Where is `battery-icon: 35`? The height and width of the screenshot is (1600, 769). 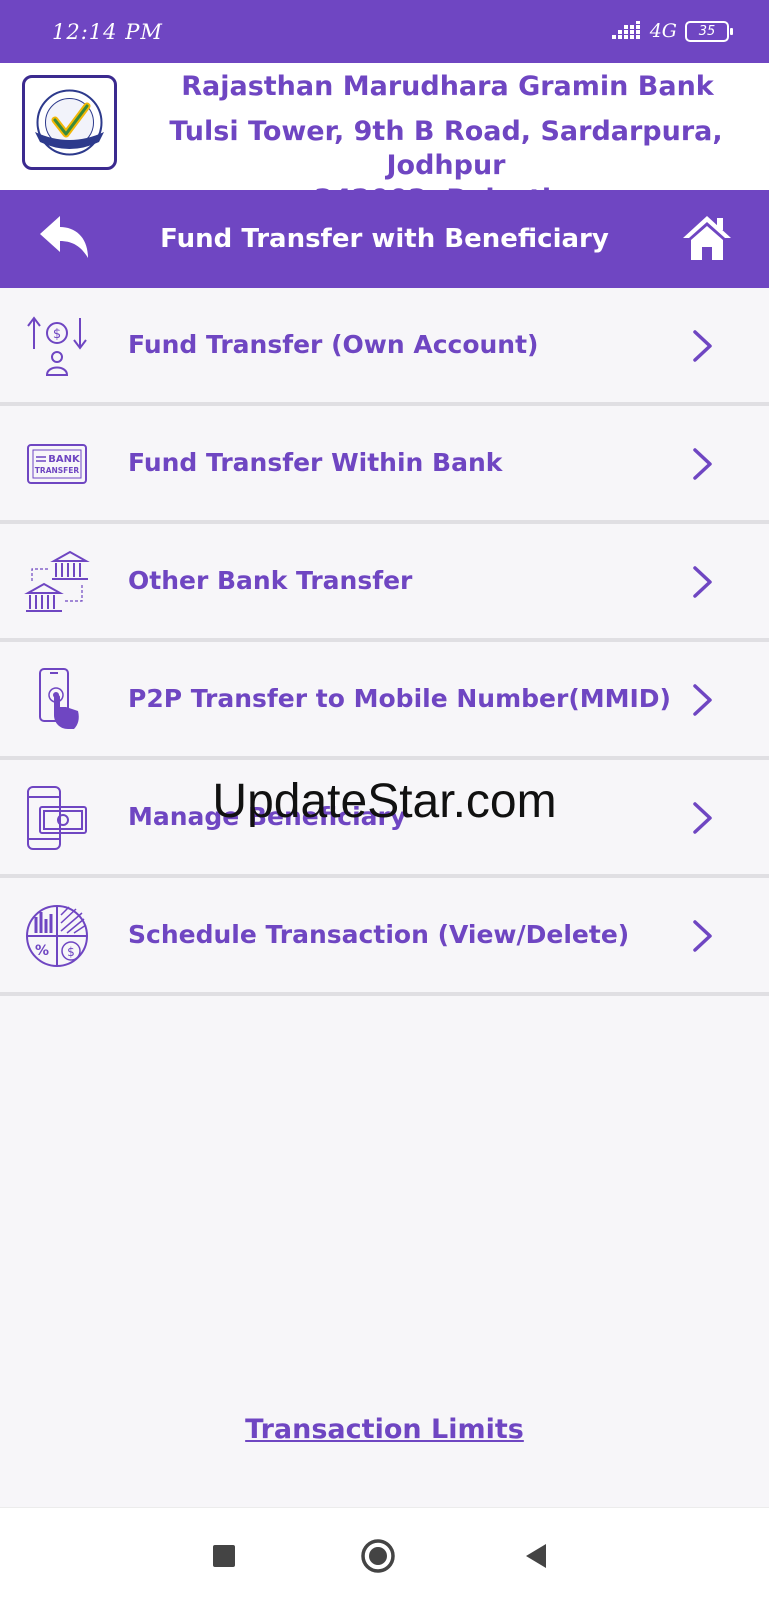 battery-icon: 35 is located at coordinates (709, 31).